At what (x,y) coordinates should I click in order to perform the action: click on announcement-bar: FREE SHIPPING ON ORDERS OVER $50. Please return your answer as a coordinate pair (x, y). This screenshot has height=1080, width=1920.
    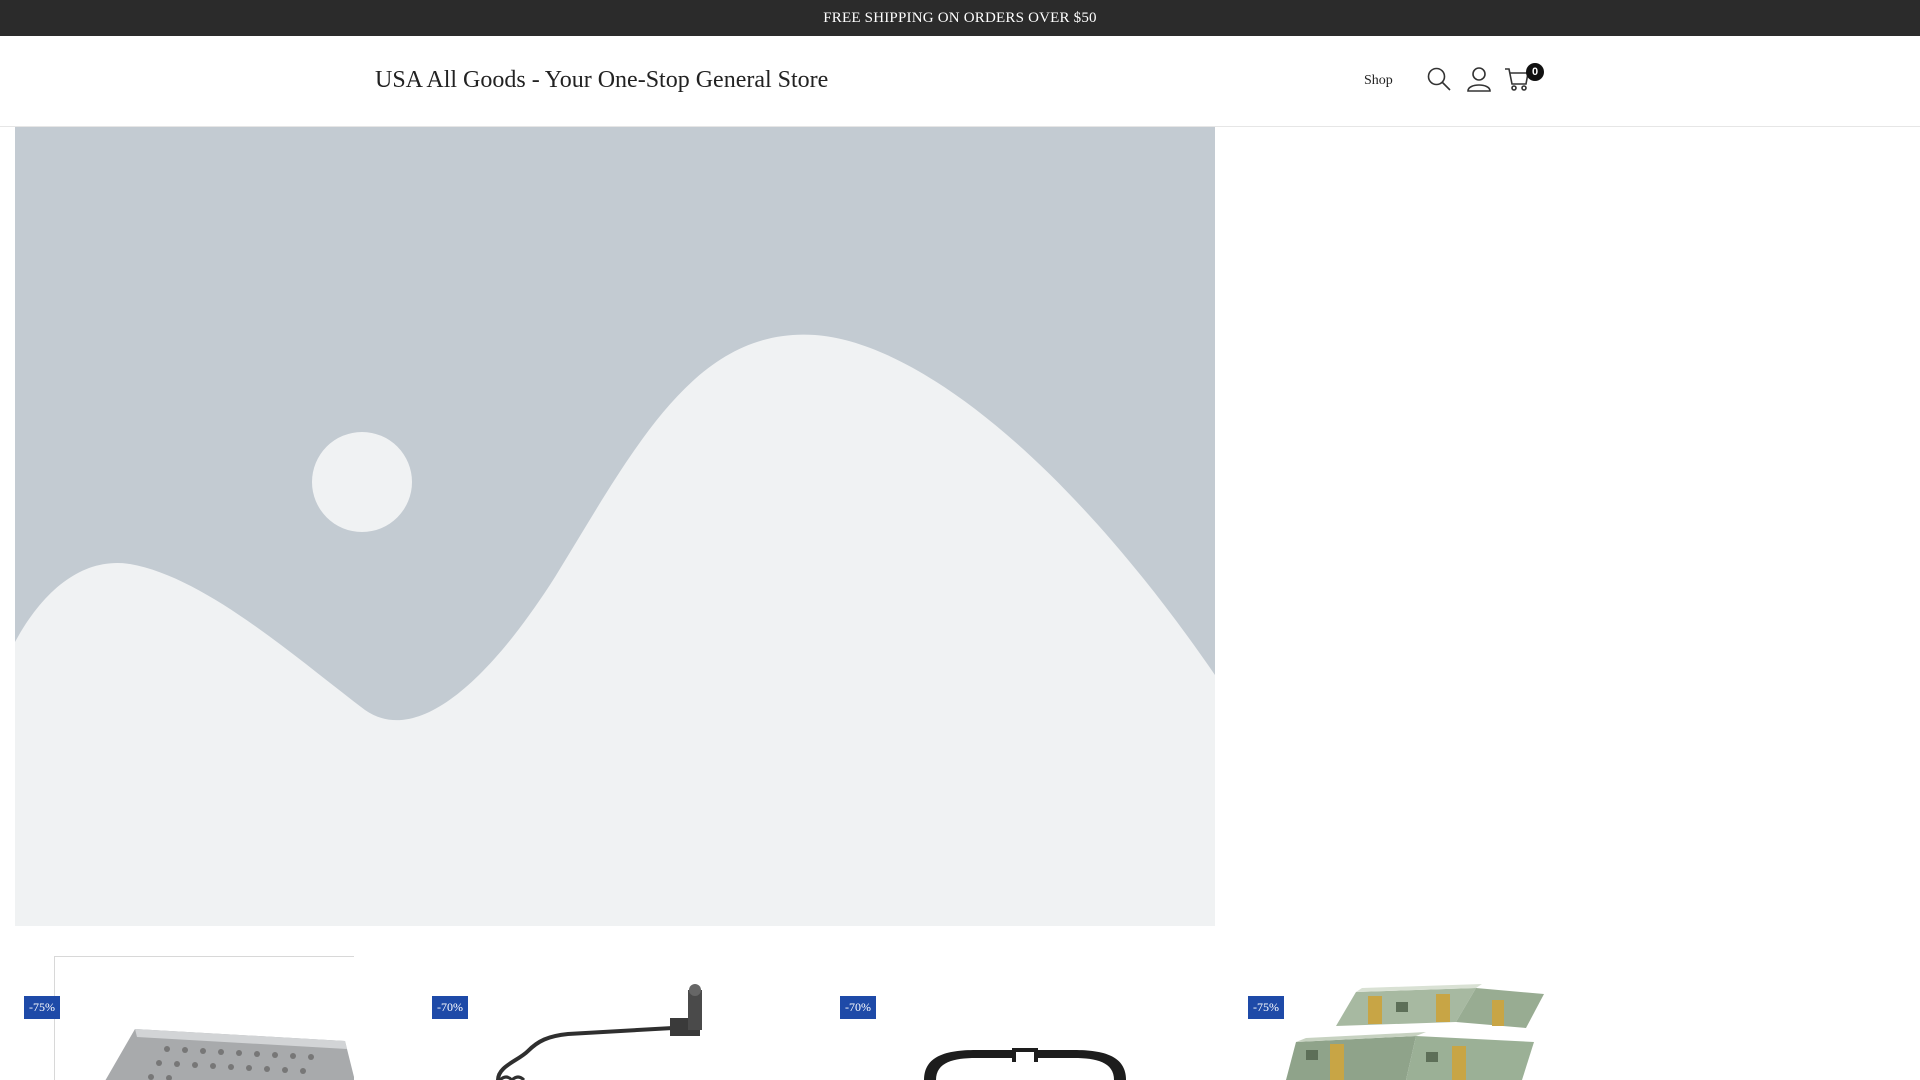
    Looking at the image, I should click on (960, 18).